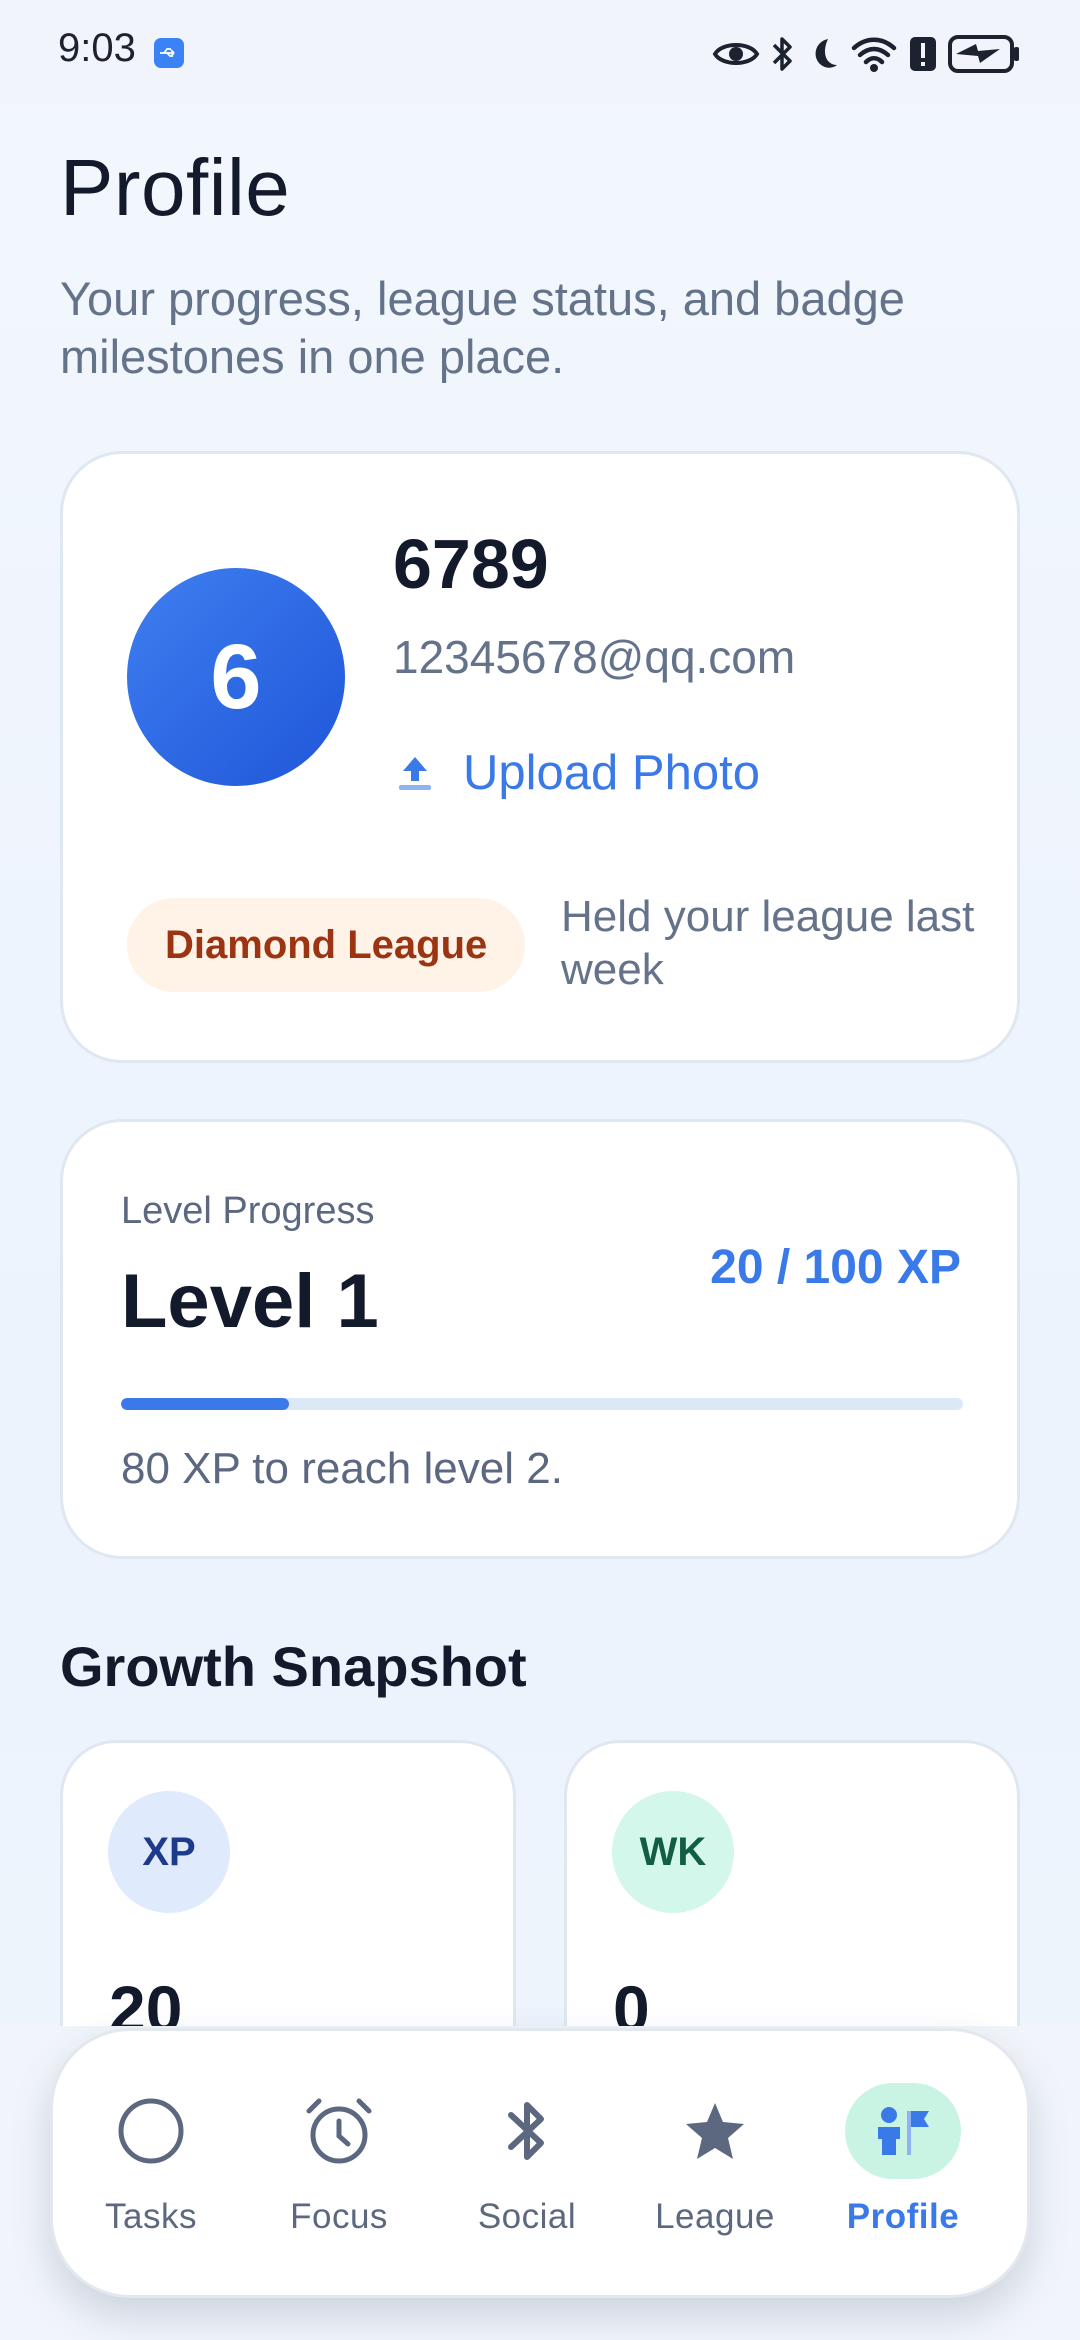 The width and height of the screenshot is (1080, 2340). Describe the element at coordinates (715, 2216) in the screenshot. I see `nav-label-league: League` at that location.